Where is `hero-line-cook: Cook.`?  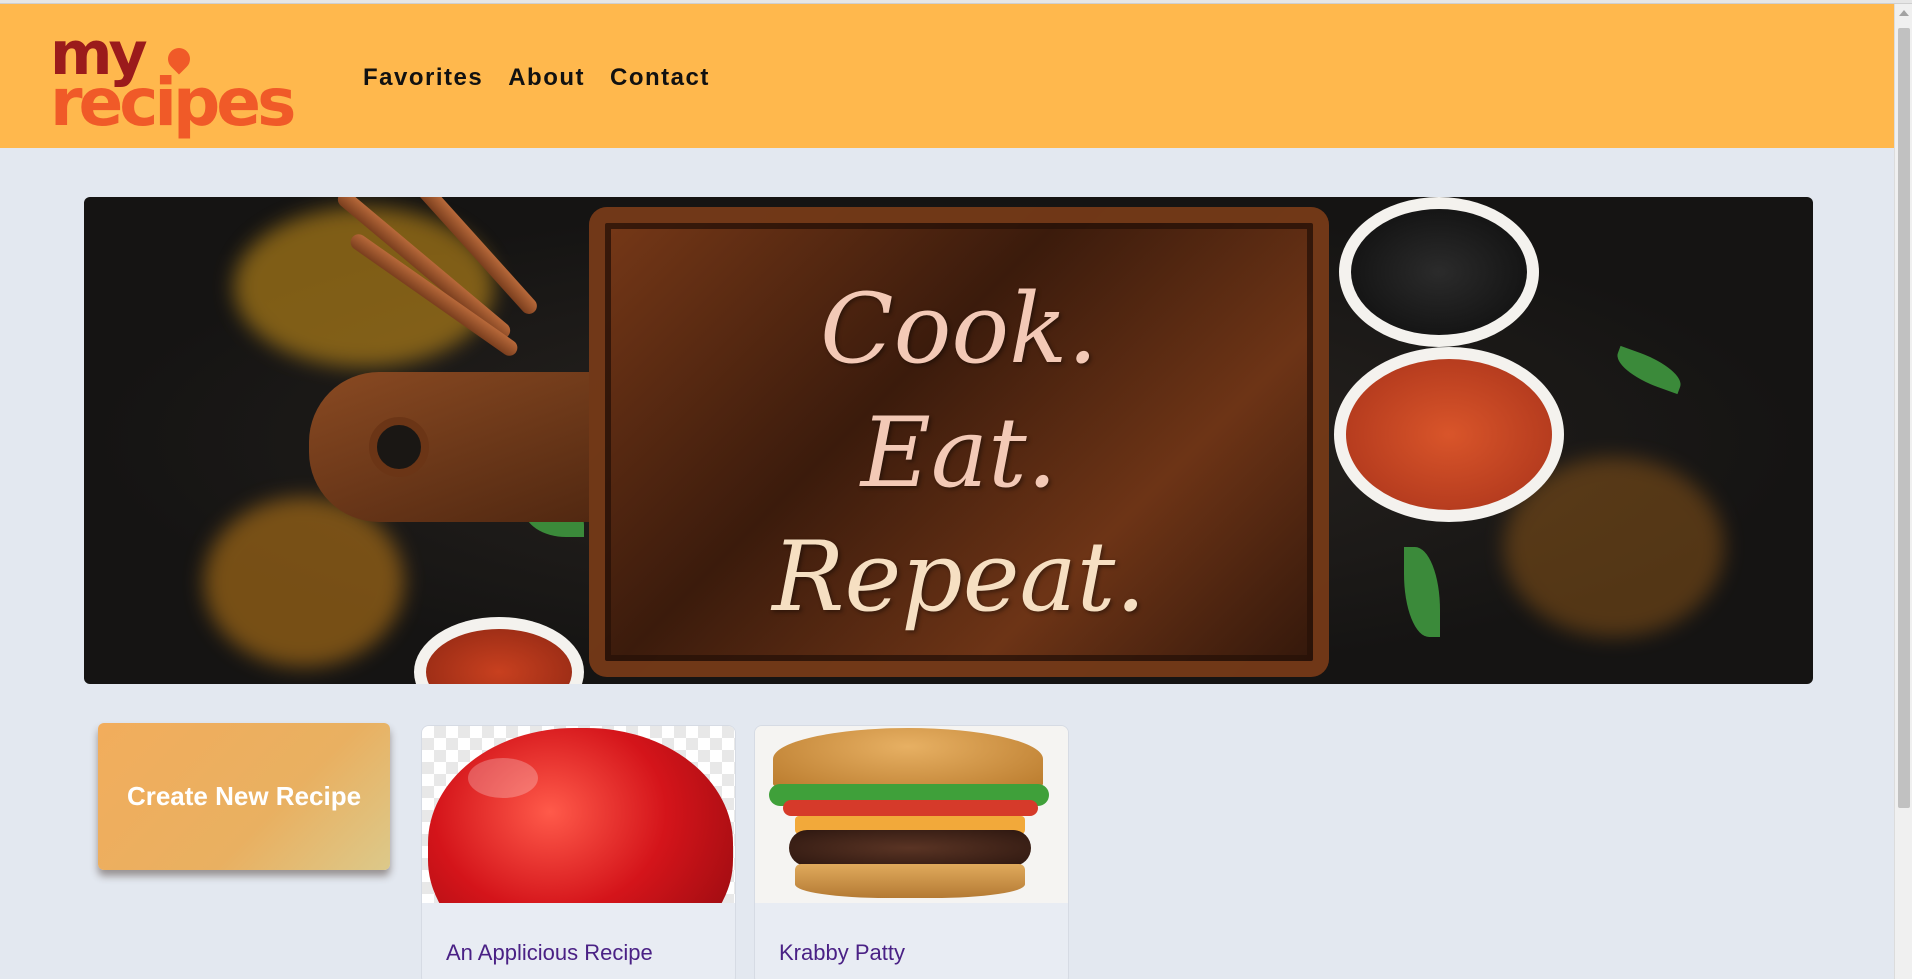 hero-line-cook: Cook. is located at coordinates (959, 329).